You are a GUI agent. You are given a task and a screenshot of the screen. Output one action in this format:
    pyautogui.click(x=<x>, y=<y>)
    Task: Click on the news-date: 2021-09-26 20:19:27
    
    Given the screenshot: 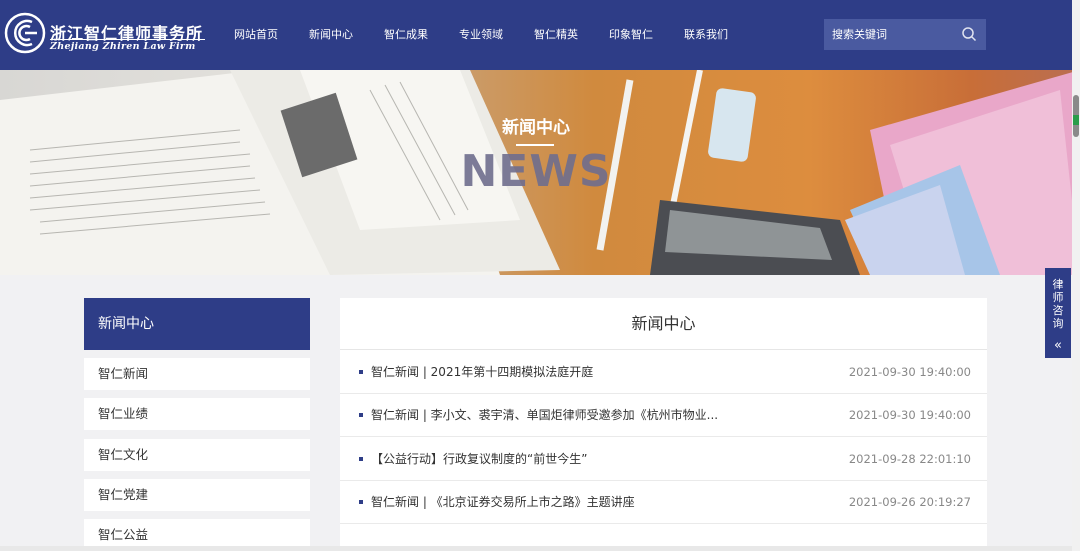 What is the action you would take?
    pyautogui.click(x=909, y=502)
    